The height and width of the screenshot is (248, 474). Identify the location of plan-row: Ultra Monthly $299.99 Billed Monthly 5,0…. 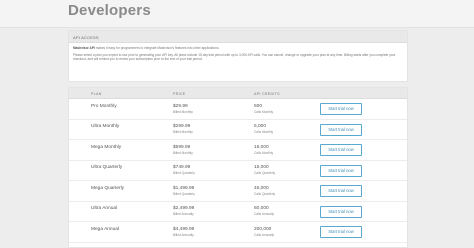
(238, 130).